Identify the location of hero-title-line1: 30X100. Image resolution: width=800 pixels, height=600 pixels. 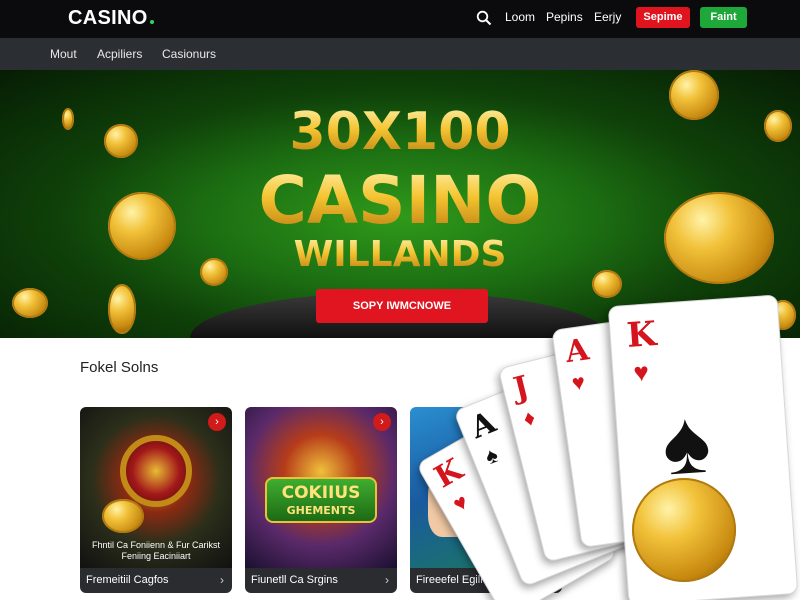
(400, 132).